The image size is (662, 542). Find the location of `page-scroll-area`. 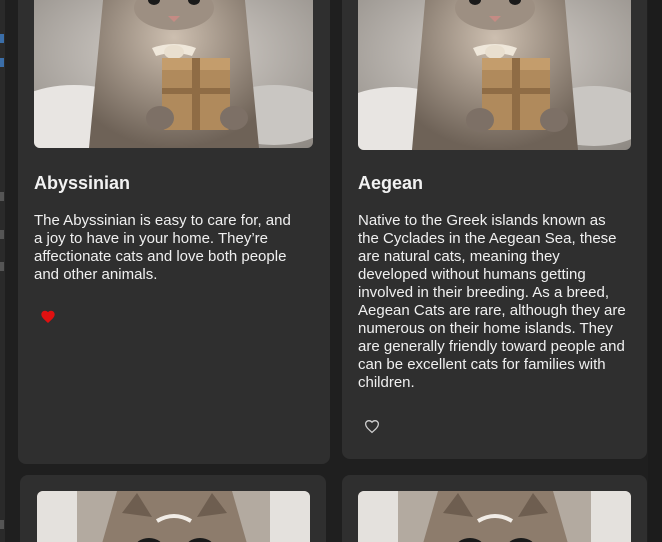

page-scroll-area is located at coordinates (655, 271).